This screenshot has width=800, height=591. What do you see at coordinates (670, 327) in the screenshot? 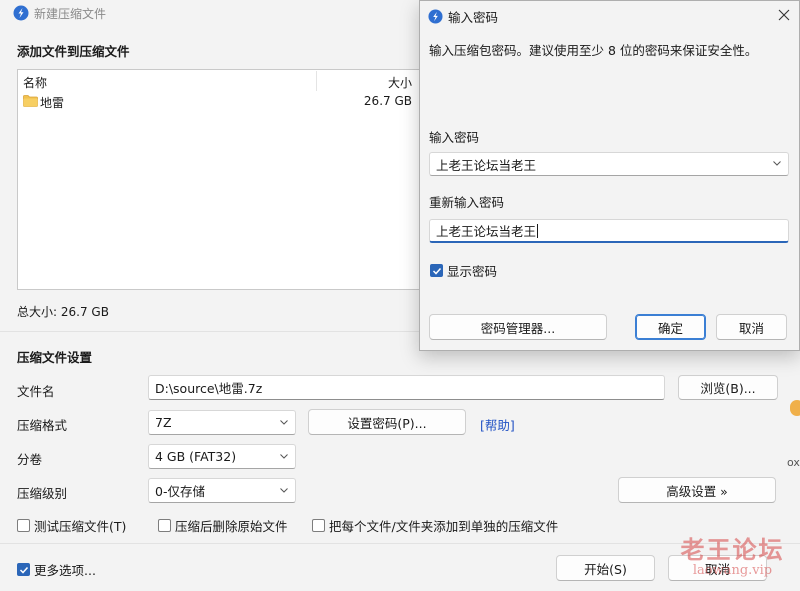
I see `ok-button: 确定` at bounding box center [670, 327].